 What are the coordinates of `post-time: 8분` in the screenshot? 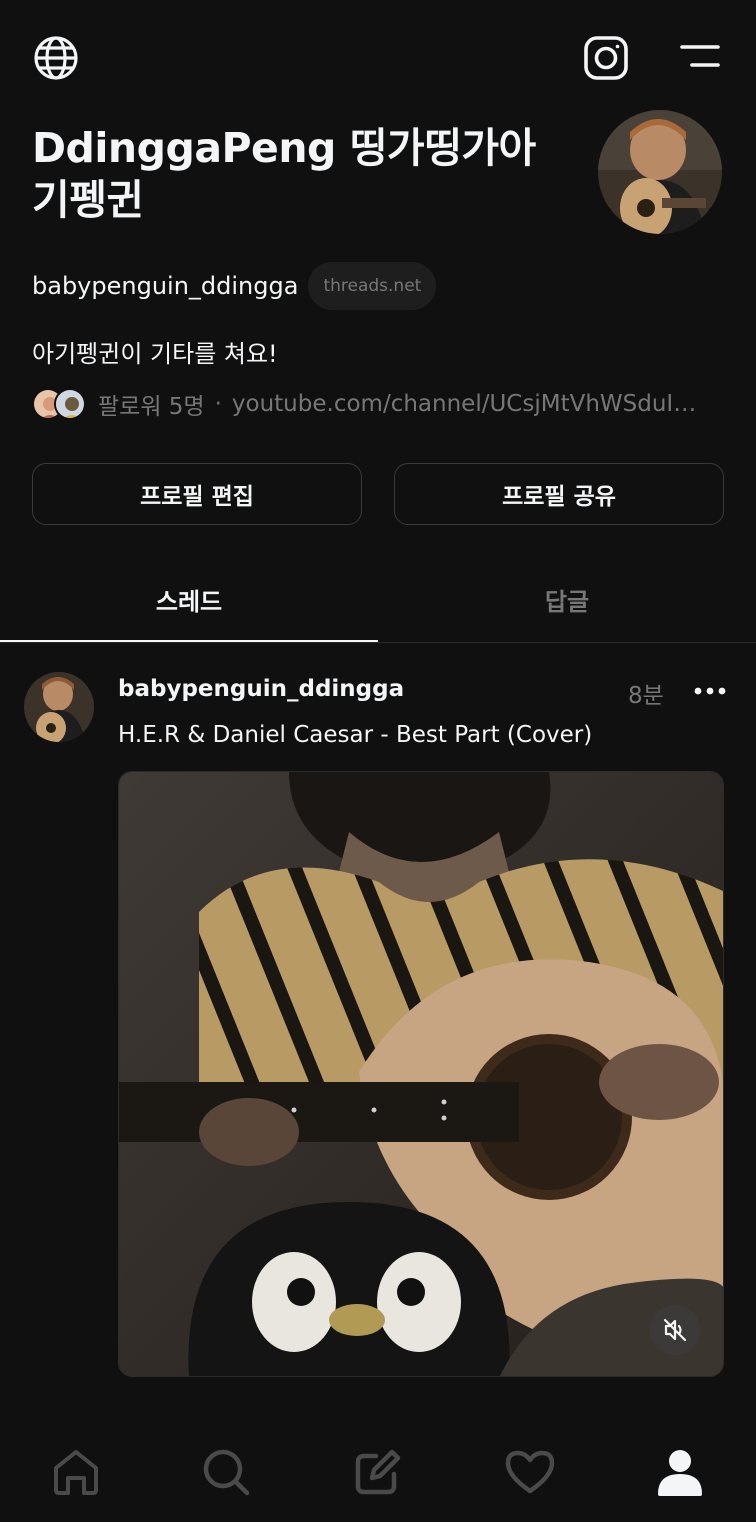 It's located at (646, 696).